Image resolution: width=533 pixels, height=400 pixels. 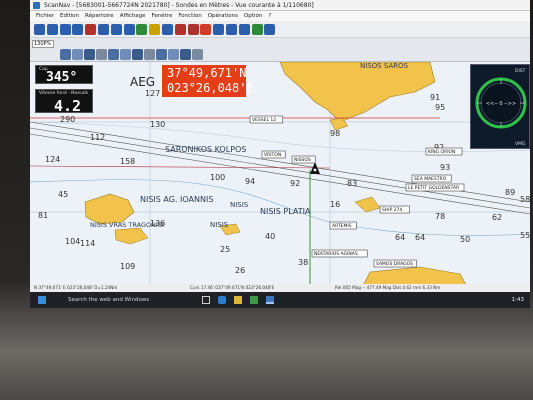 I want to click on depth-sounding: 290, so click(x=67, y=119).